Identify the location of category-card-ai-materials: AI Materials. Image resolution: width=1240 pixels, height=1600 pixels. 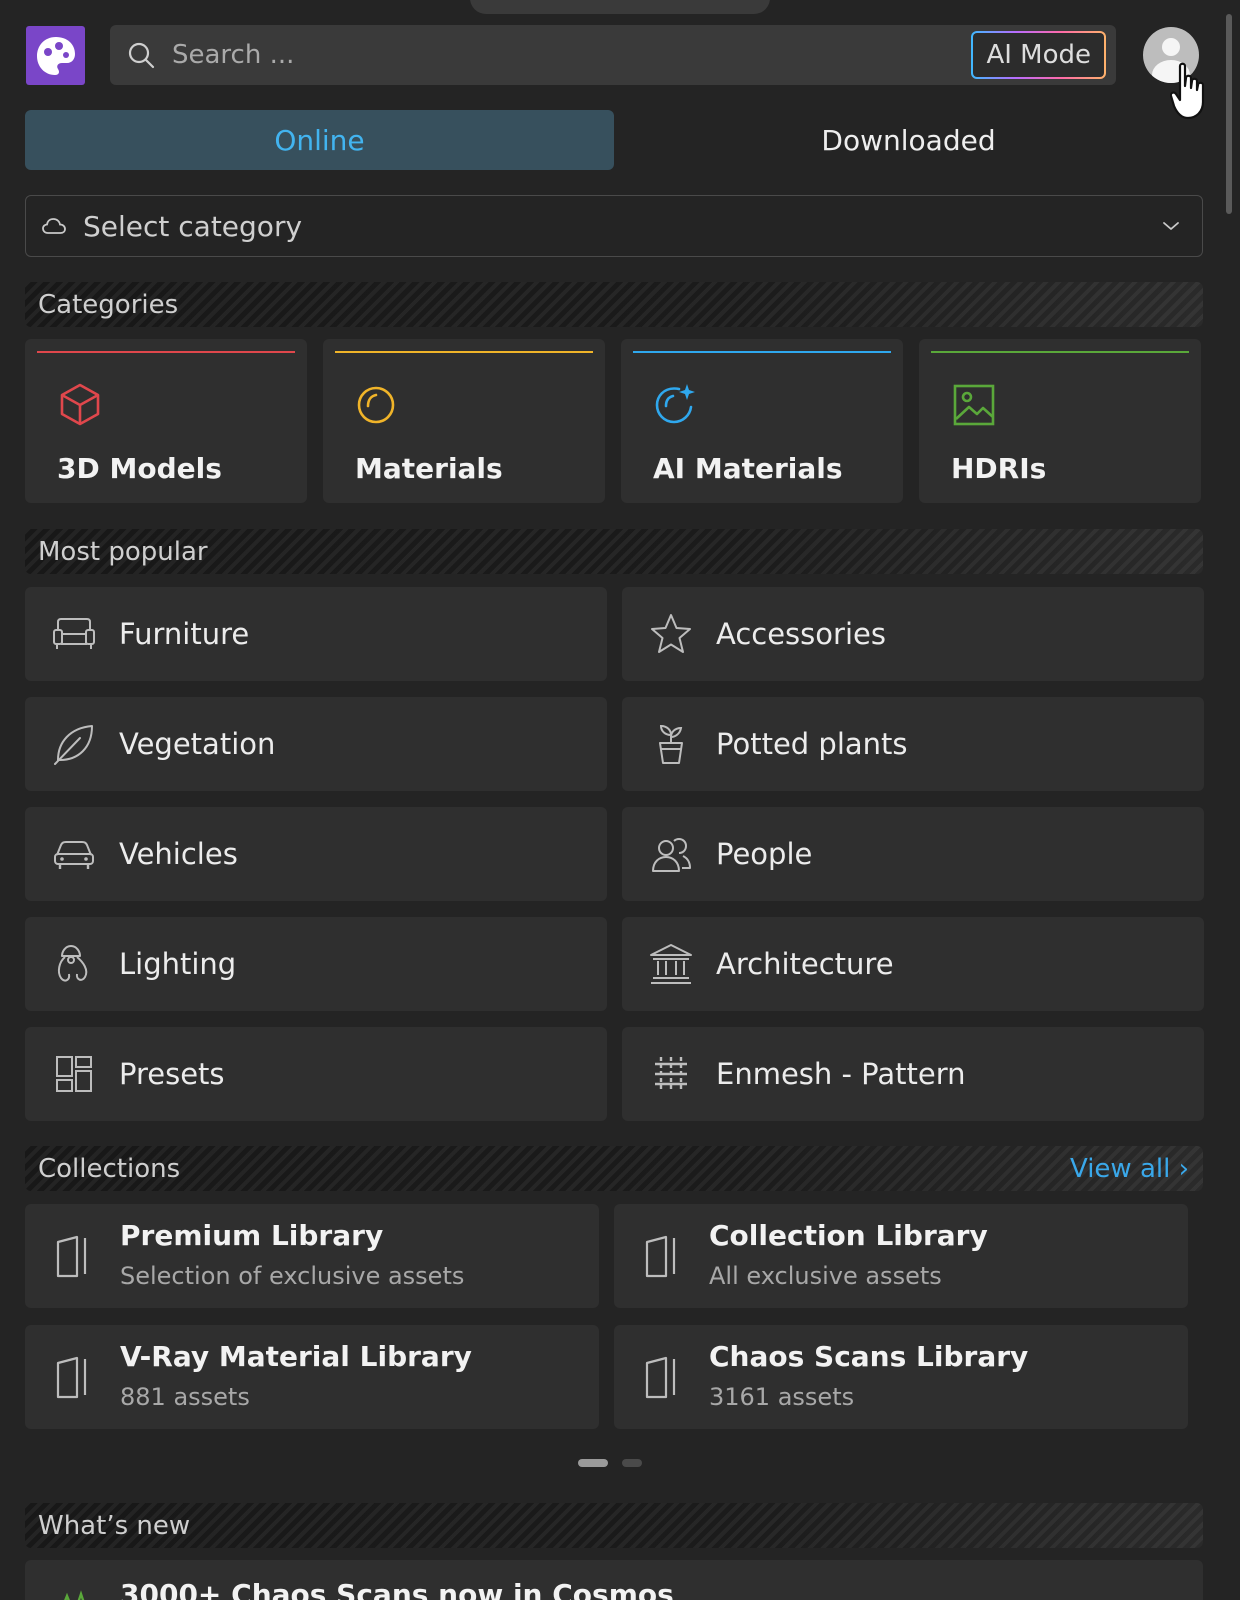
(762, 421).